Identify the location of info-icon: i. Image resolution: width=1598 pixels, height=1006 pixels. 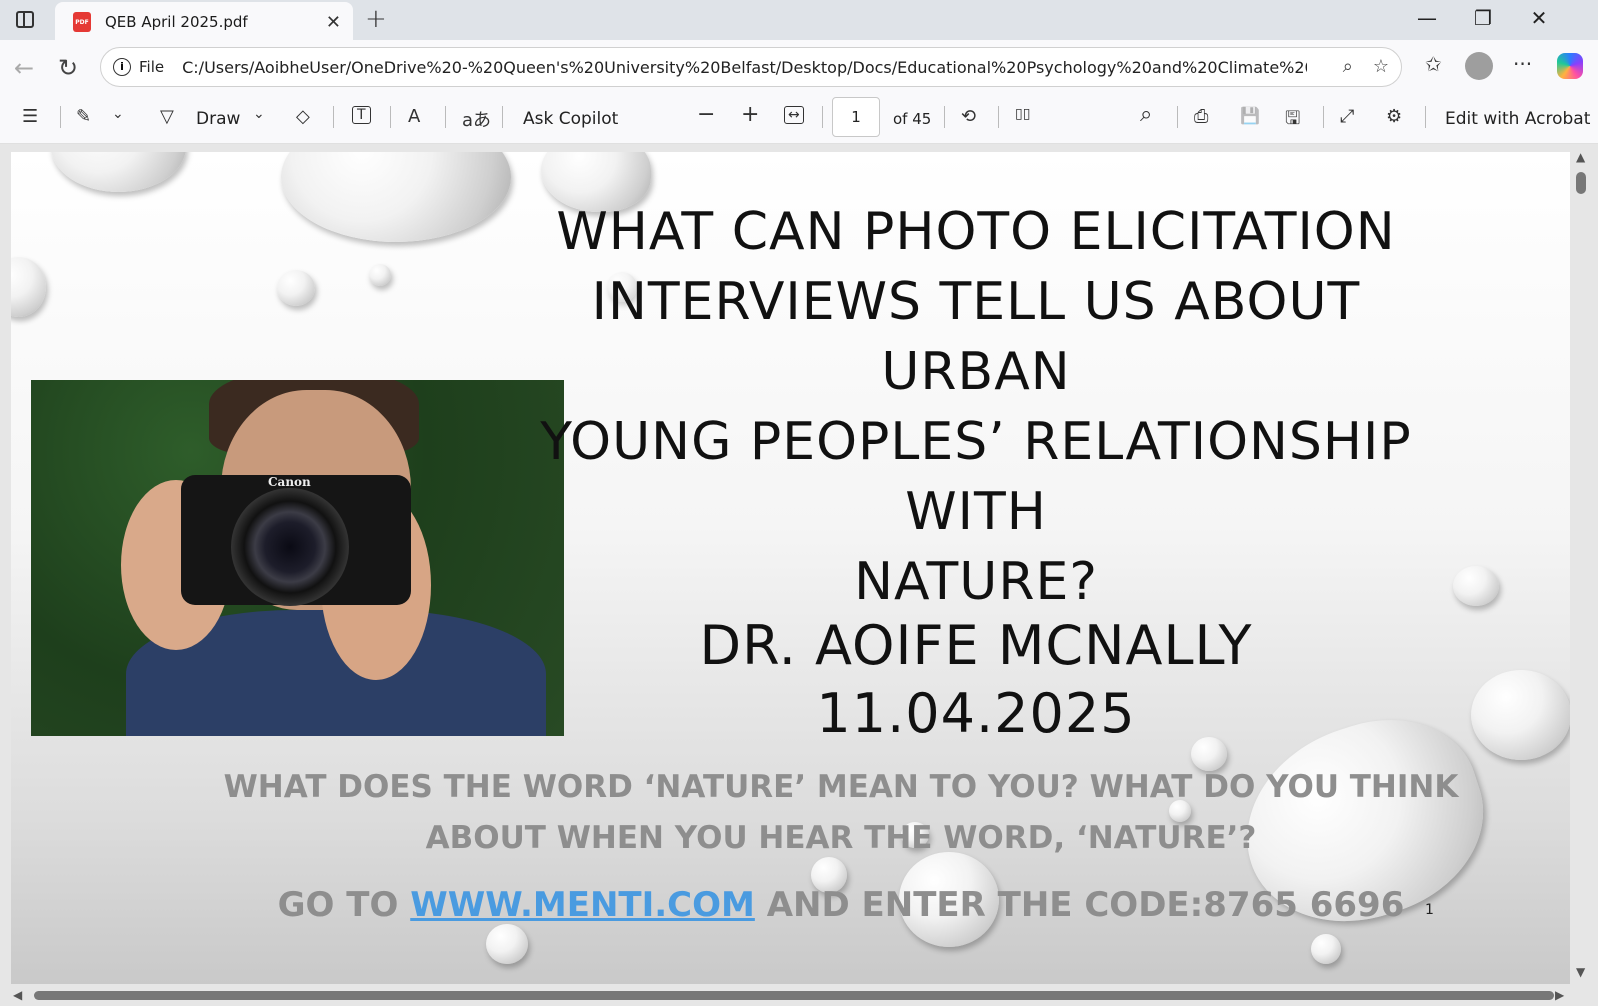
(122, 67).